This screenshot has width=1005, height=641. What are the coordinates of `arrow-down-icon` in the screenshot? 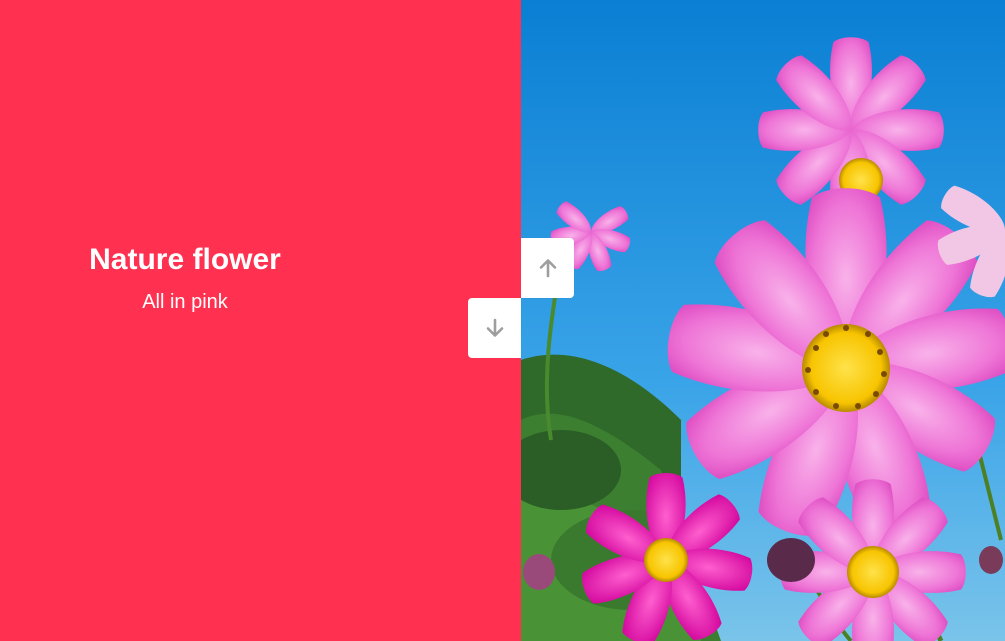 It's located at (494, 327).